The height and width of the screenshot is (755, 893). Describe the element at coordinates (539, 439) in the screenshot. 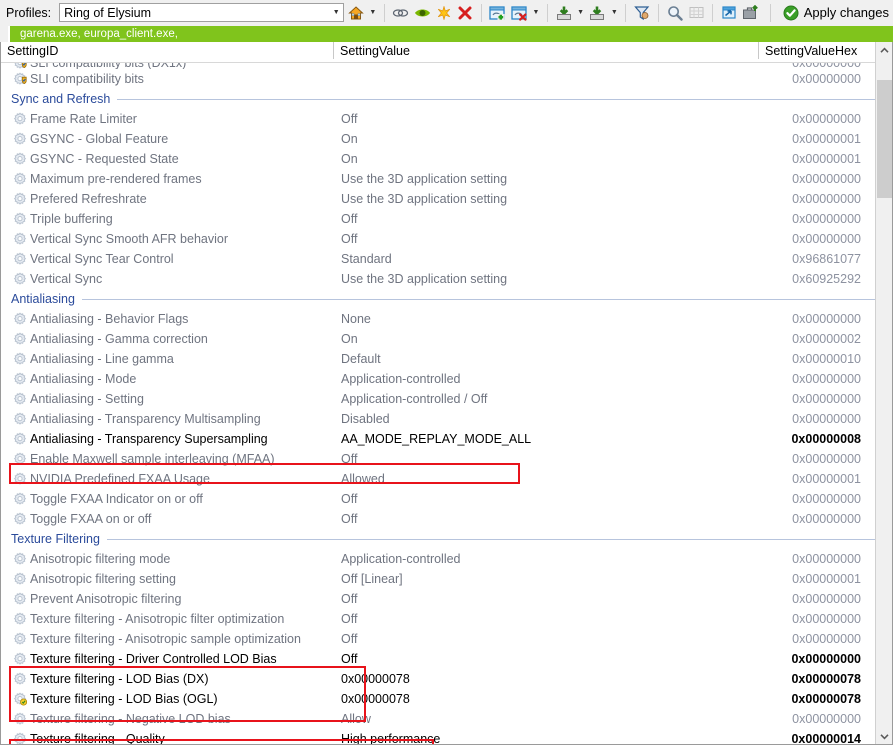

I see `setting-value-cell: AA_MODE_REPLAY_MODE_ALL` at that location.